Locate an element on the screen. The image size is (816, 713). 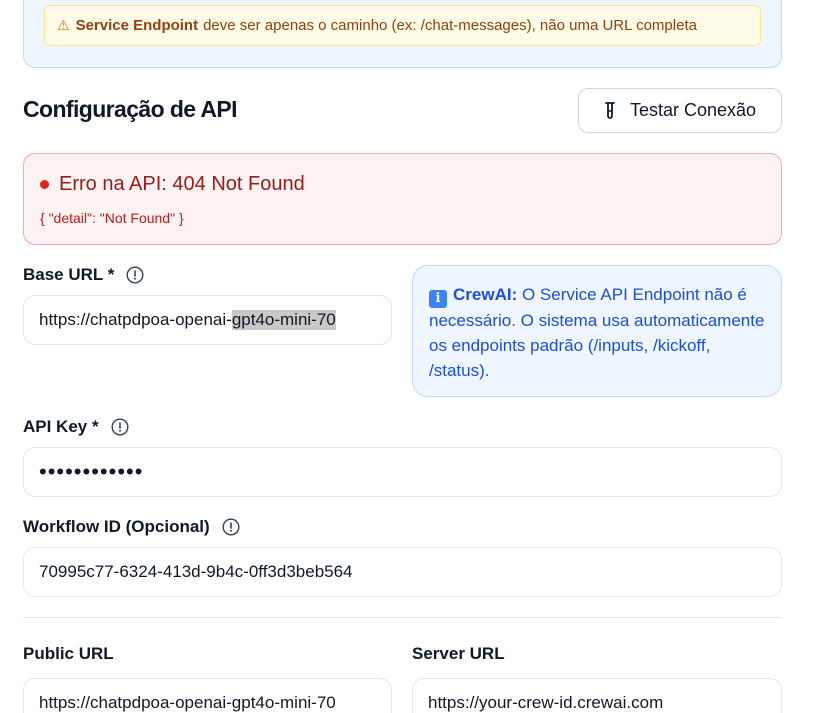
warning-icon: ⚠ is located at coordinates (63, 25).